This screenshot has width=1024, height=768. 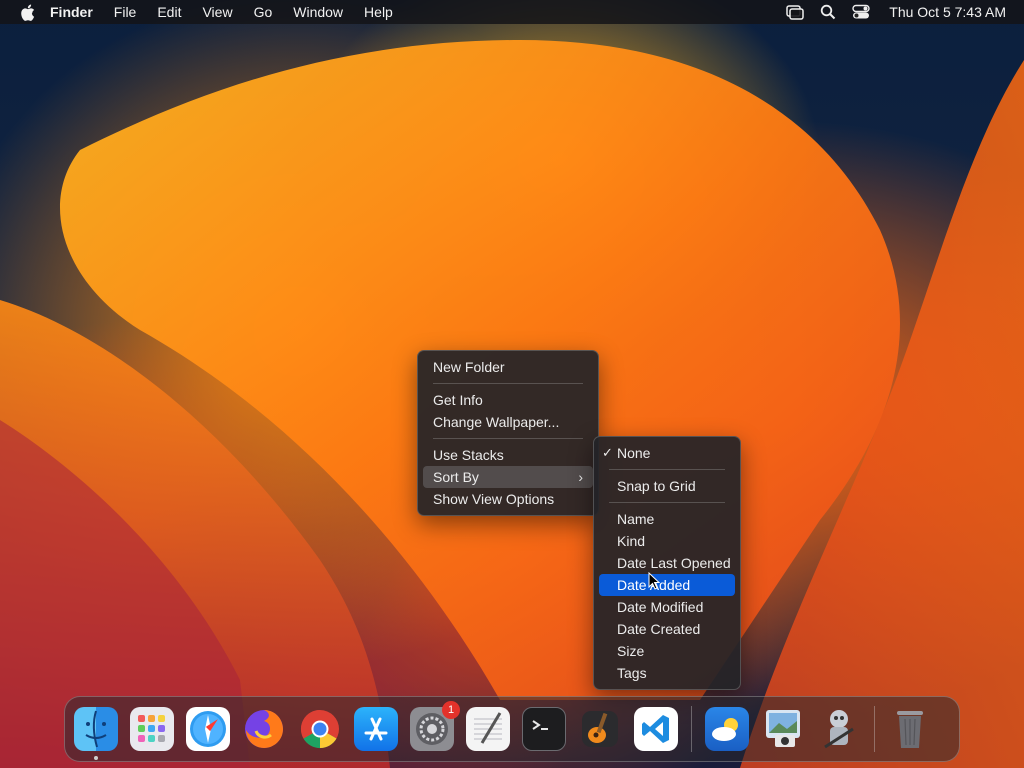 I want to click on sort-option-none: ✓ None, so click(x=667, y=453).